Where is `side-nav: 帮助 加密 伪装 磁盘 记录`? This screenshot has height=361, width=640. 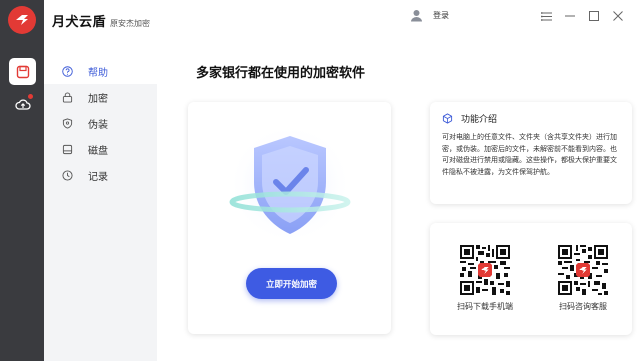 side-nav: 帮助 加密 伪装 磁盘 记录 is located at coordinates (100, 209).